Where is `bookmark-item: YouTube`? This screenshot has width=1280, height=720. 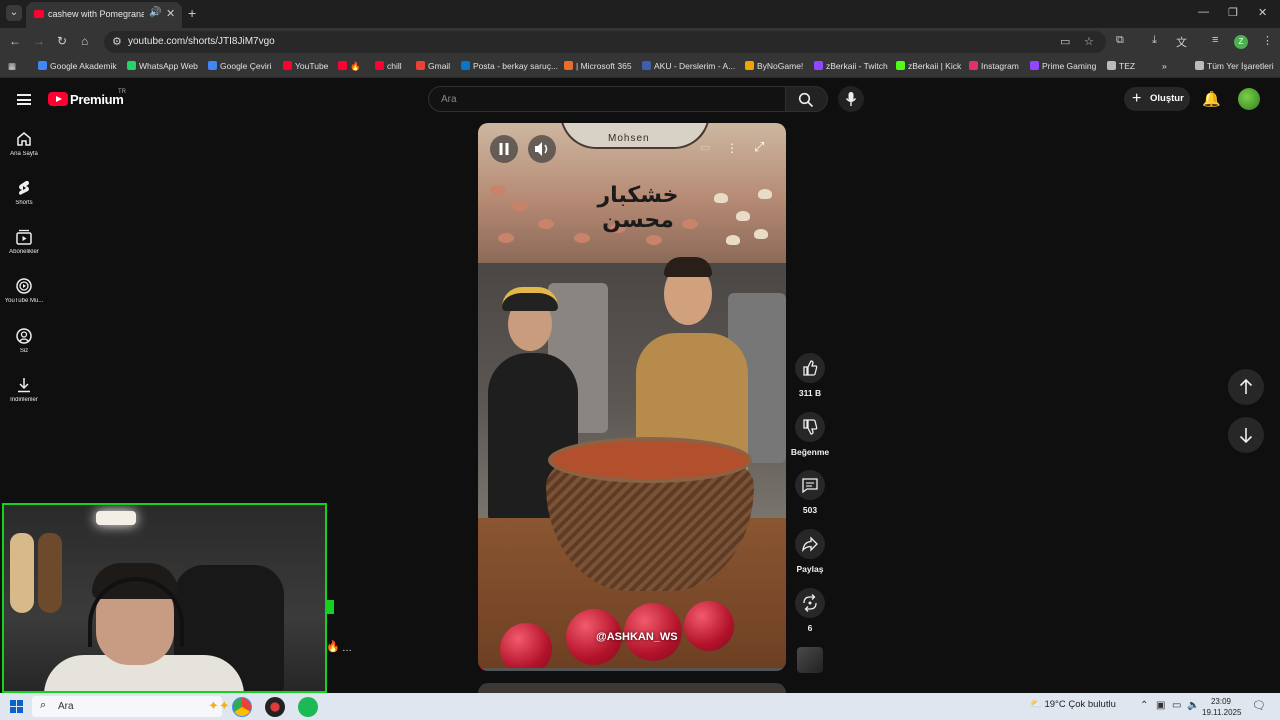 bookmark-item: YouTube is located at coordinates (305, 66).